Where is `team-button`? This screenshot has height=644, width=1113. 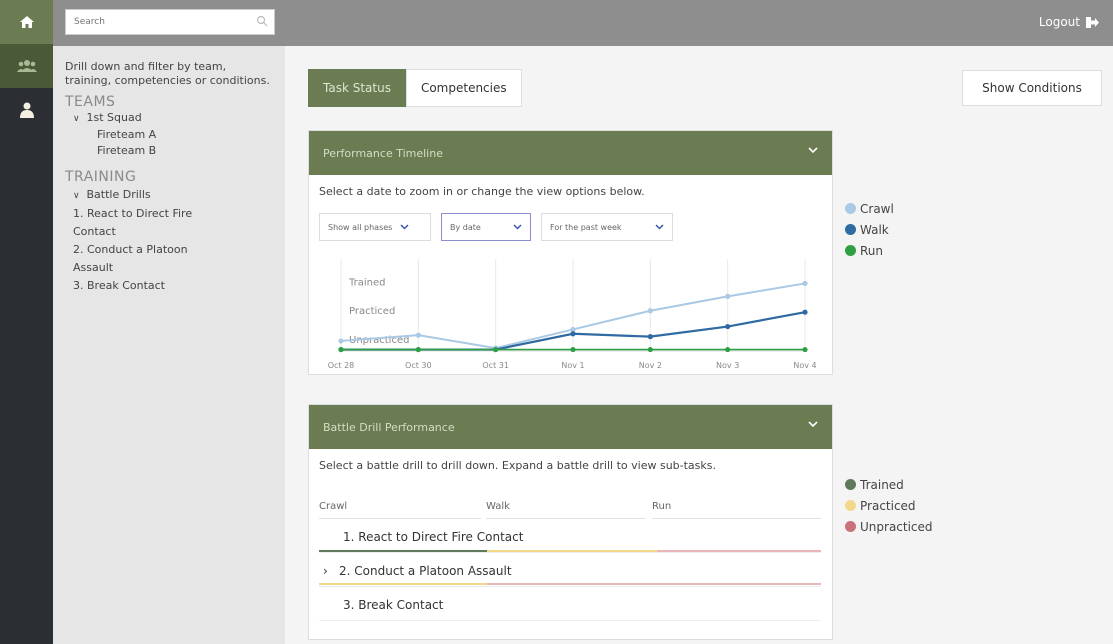
team-button is located at coordinates (26, 66).